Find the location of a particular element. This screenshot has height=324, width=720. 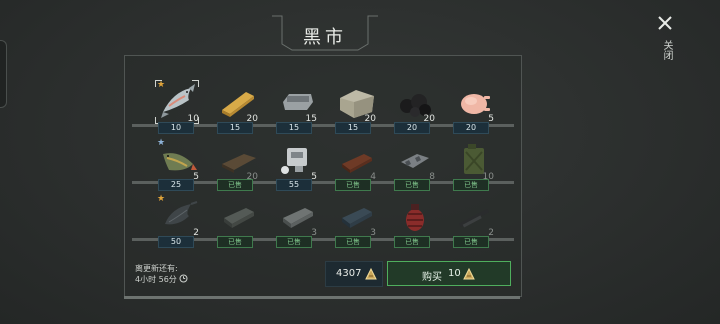

clock-icon is located at coordinates (183, 278).